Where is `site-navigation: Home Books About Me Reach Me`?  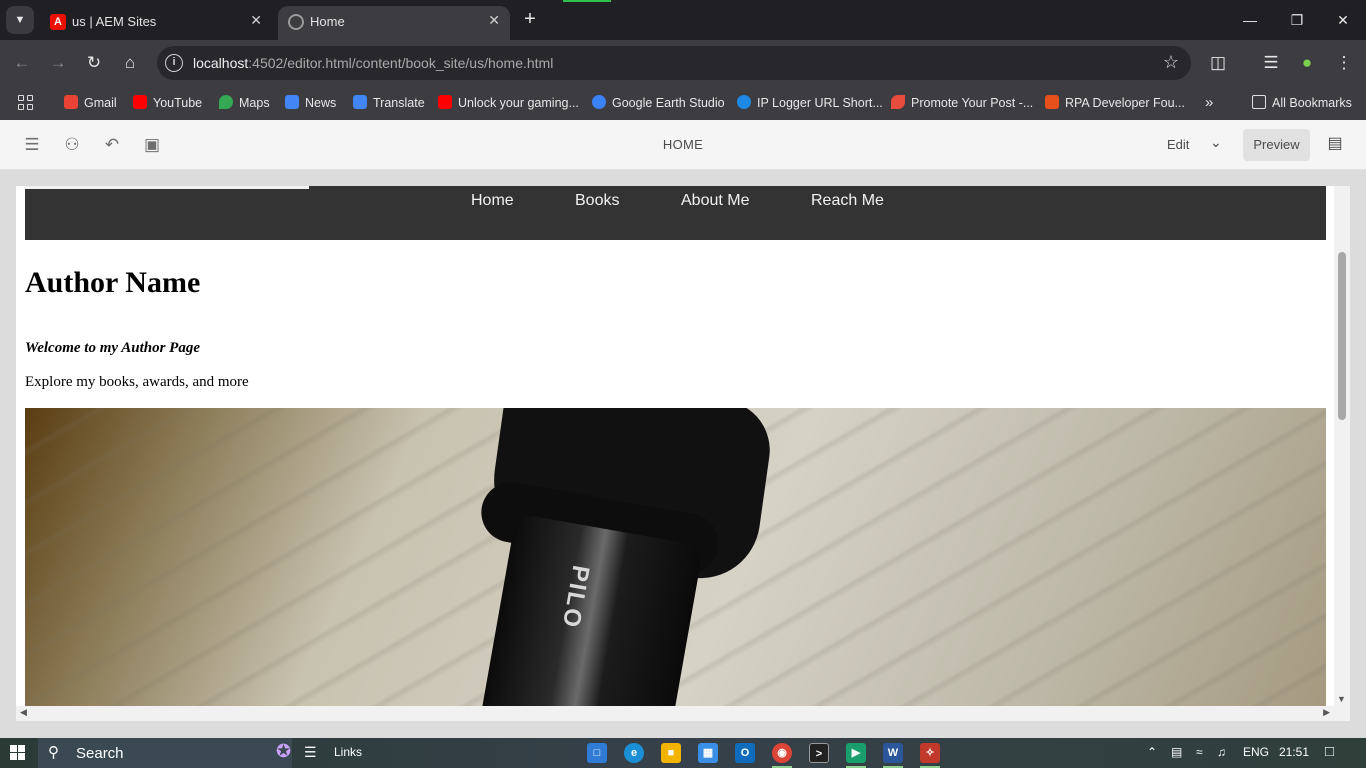
site-navigation: Home Books About Me Reach Me is located at coordinates (675, 213).